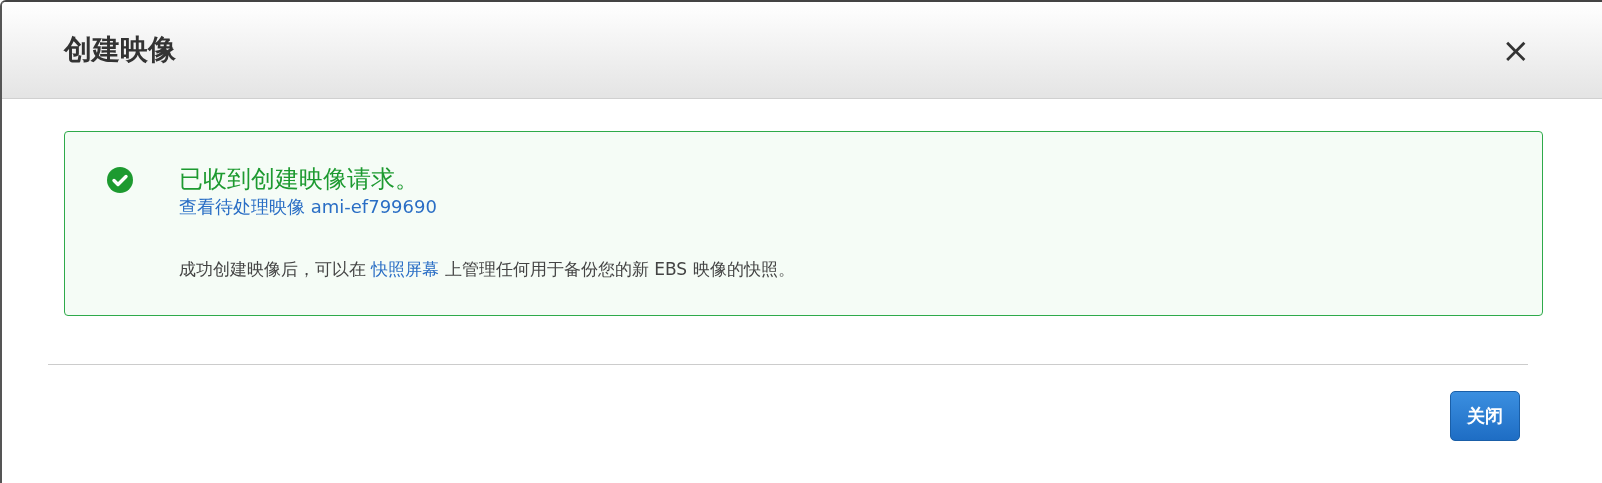  Describe the element at coordinates (120, 180) in the screenshot. I see `check-circle-icon` at that location.